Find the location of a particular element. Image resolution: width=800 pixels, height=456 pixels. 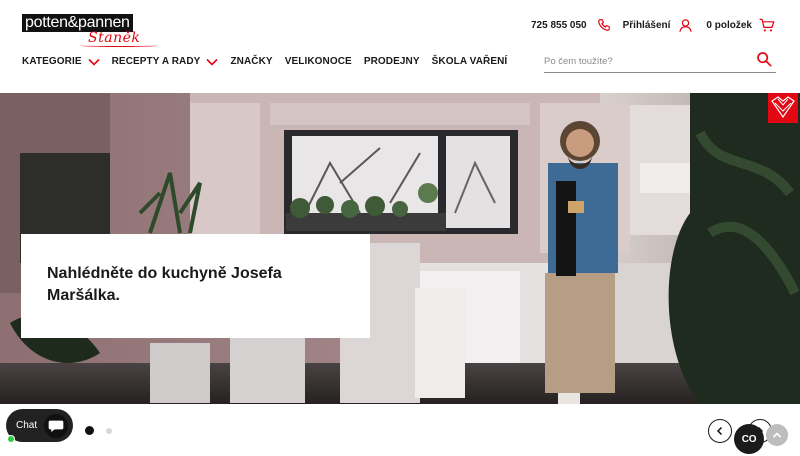

scroll-to-top-button is located at coordinates (777, 435).